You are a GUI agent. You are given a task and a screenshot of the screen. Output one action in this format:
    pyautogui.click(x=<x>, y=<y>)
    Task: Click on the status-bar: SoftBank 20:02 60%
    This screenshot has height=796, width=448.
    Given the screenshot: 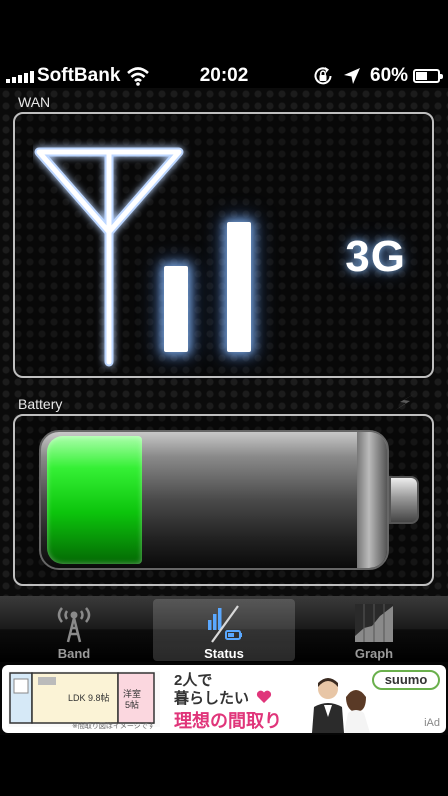 What is the action you would take?
    pyautogui.click(x=224, y=44)
    